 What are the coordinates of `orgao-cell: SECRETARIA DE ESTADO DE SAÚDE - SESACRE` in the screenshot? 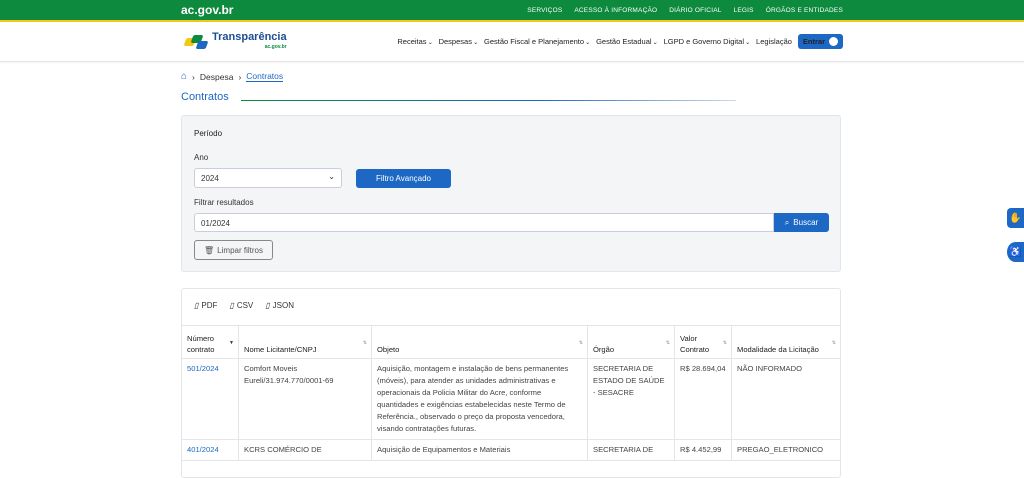 It's located at (631, 399).